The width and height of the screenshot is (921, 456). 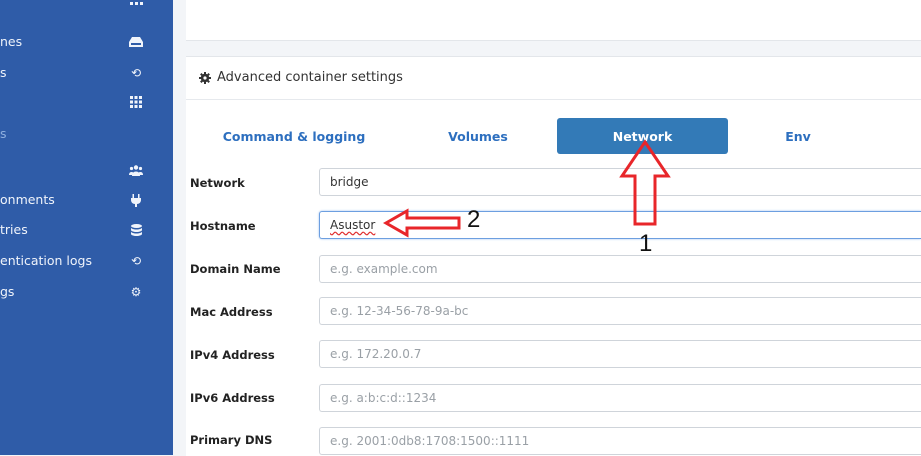 I want to click on sidebar-top-icon, so click(x=136, y=4).